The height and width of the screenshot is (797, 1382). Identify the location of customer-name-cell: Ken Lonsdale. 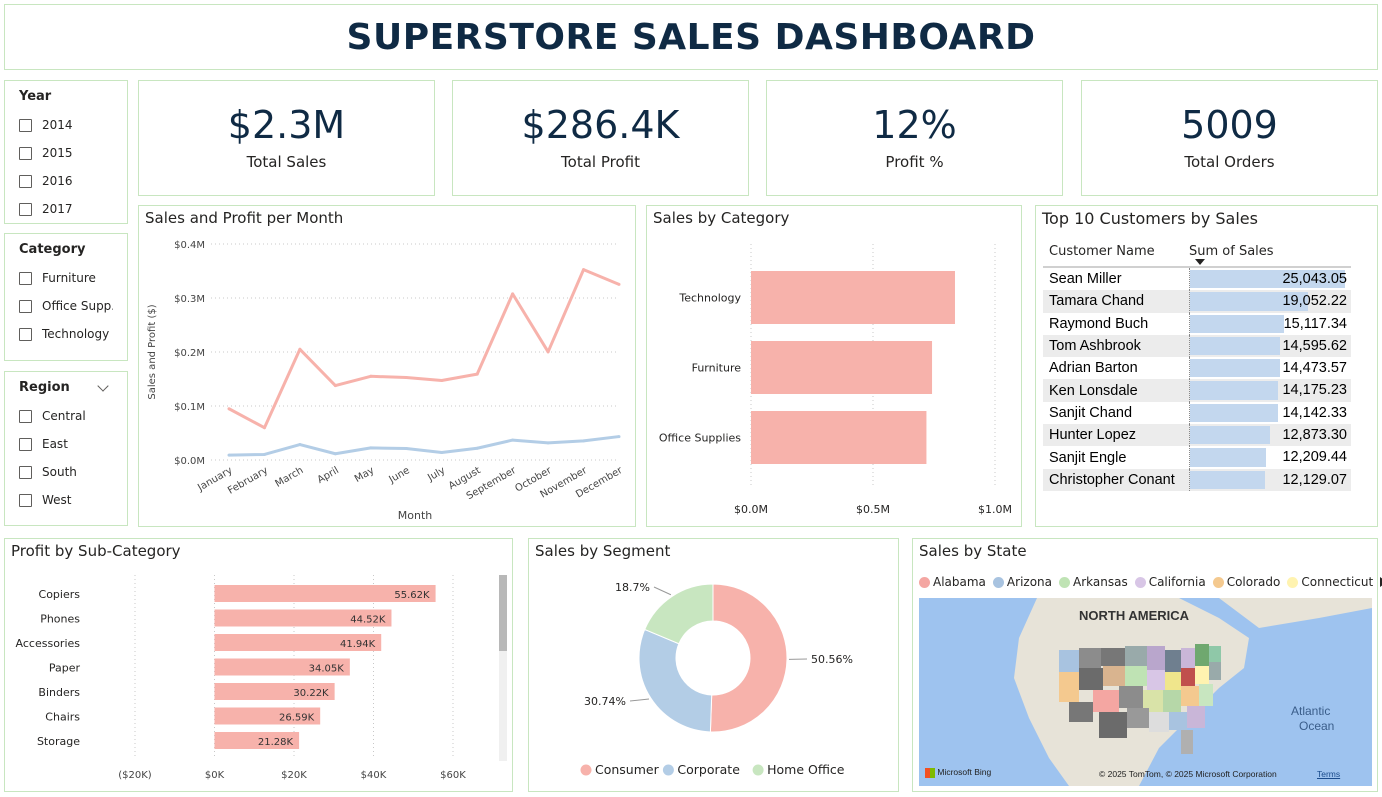
(1093, 390).